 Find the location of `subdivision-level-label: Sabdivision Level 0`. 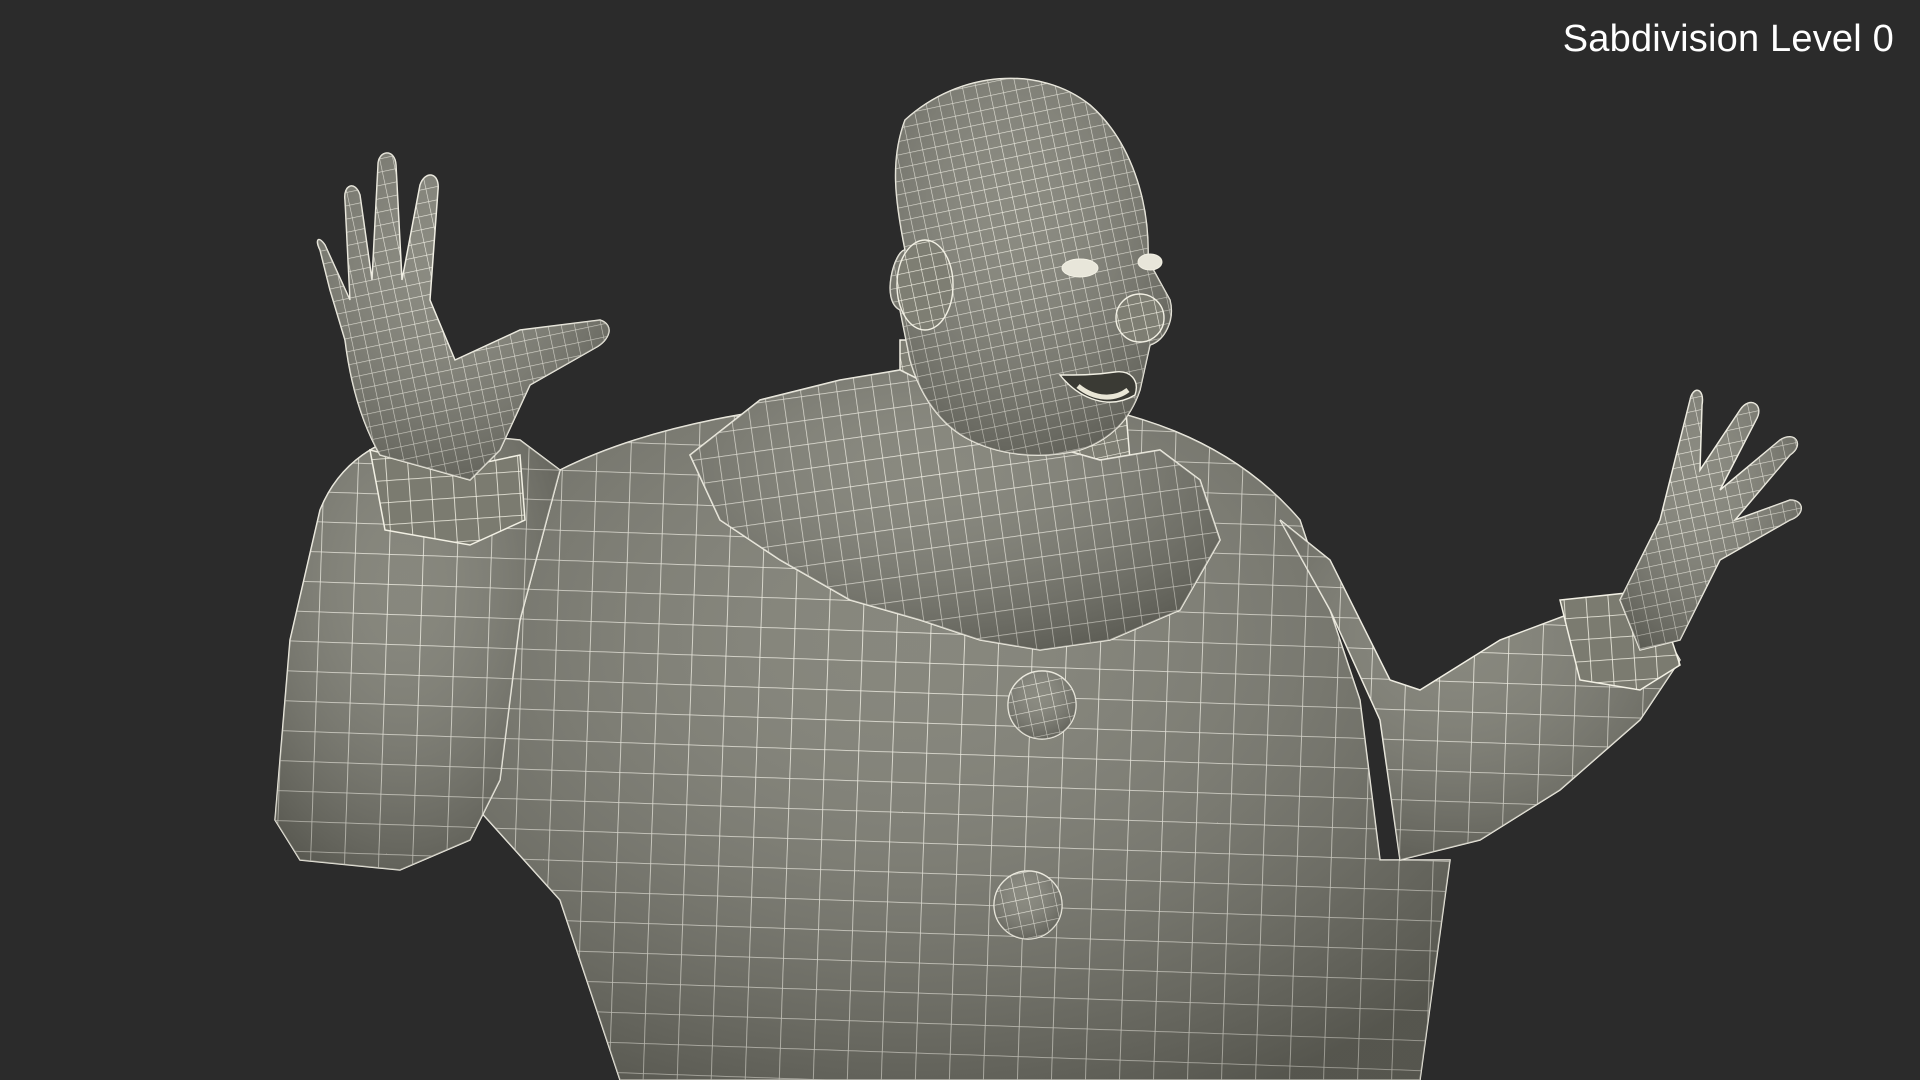

subdivision-level-label: Sabdivision Level 0 is located at coordinates (1728, 39).